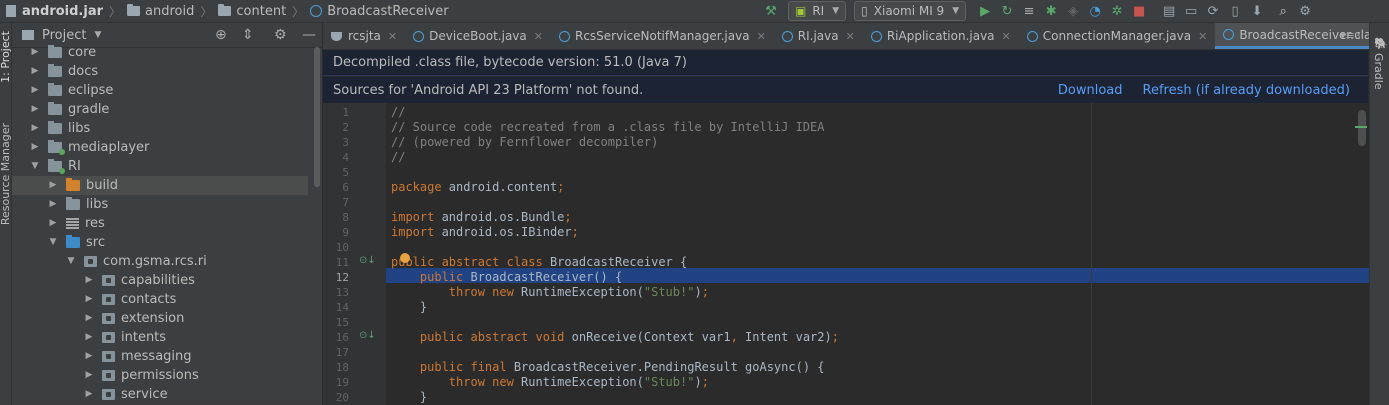 Image resolution: width=1389 pixels, height=405 pixels. I want to click on tree-item: ▶ contacts, so click(160, 299).